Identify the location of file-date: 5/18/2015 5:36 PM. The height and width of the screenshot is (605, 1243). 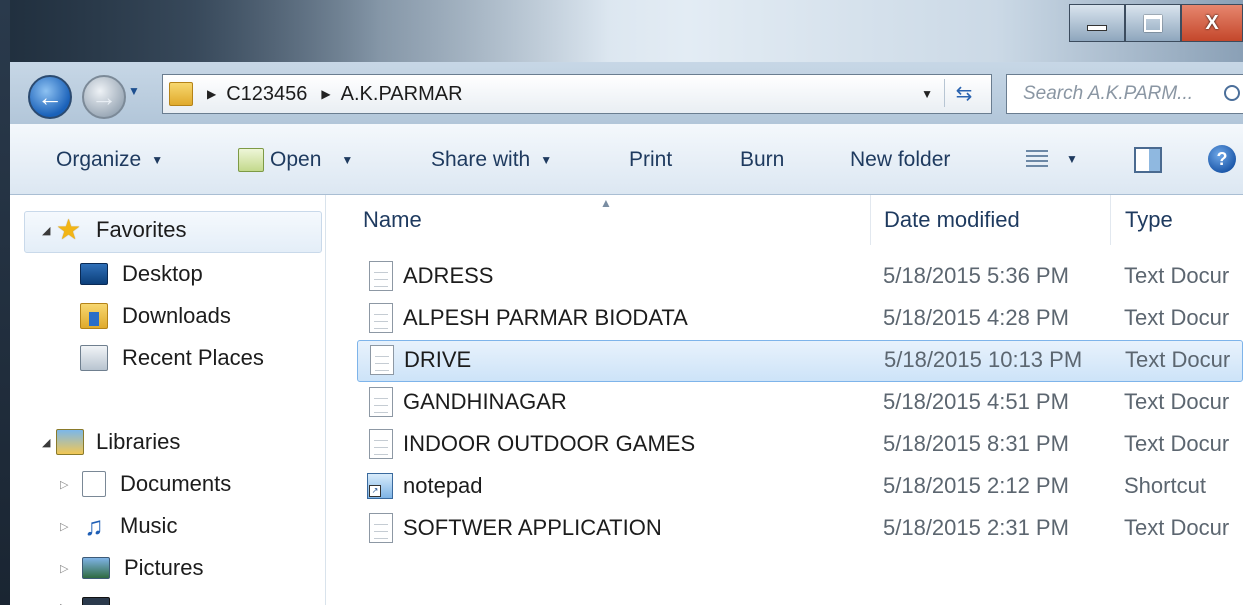
(976, 275).